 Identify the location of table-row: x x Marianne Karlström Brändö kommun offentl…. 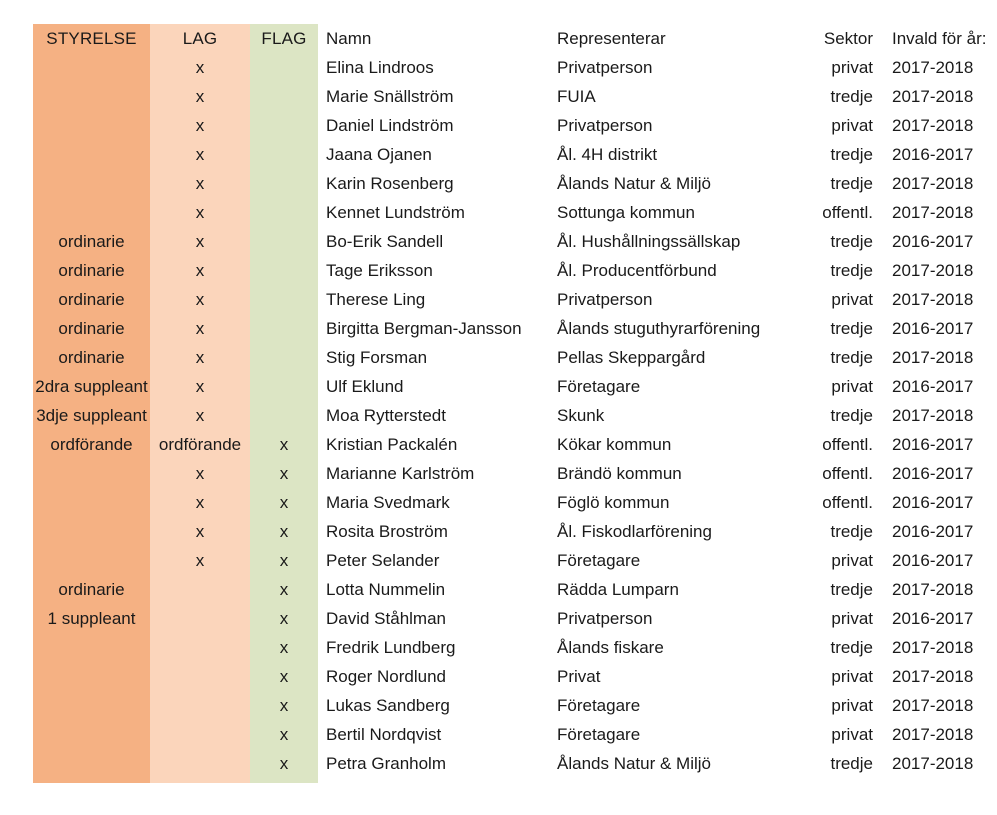
(514, 473).